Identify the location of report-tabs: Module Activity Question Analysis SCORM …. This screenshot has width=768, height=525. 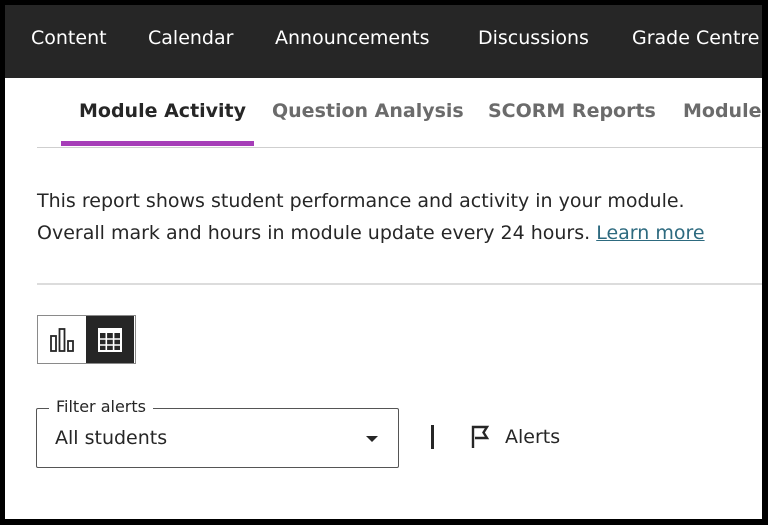
(399, 113).